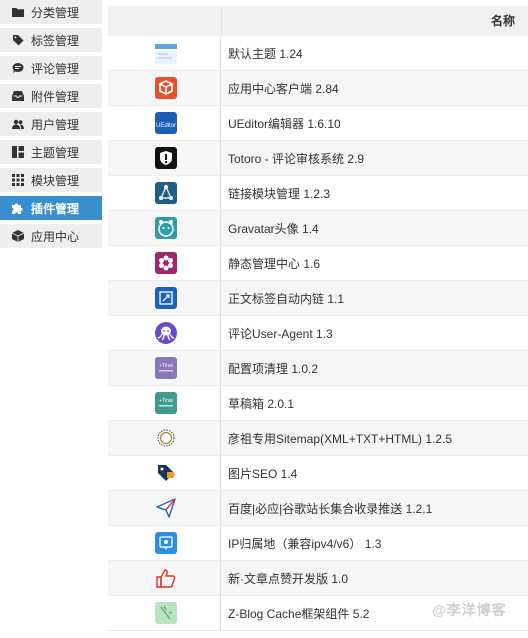 The image size is (528, 638). What do you see at coordinates (18, 40) in the screenshot?
I see `tag-icon` at bounding box center [18, 40].